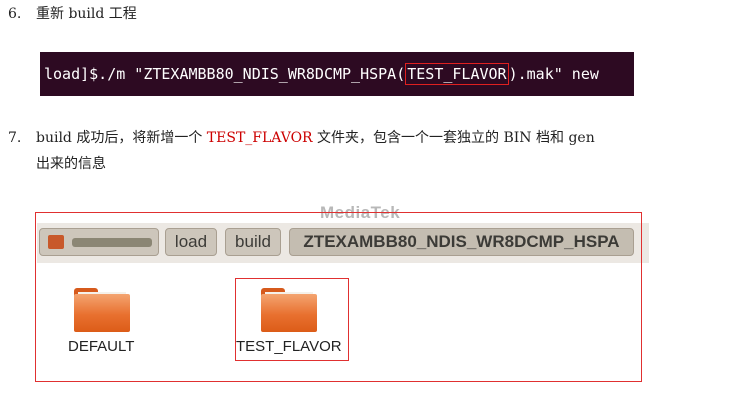 This screenshot has width=749, height=403. Describe the element at coordinates (553, 74) in the screenshot. I see `command-suffix: ).mak" new` at that location.